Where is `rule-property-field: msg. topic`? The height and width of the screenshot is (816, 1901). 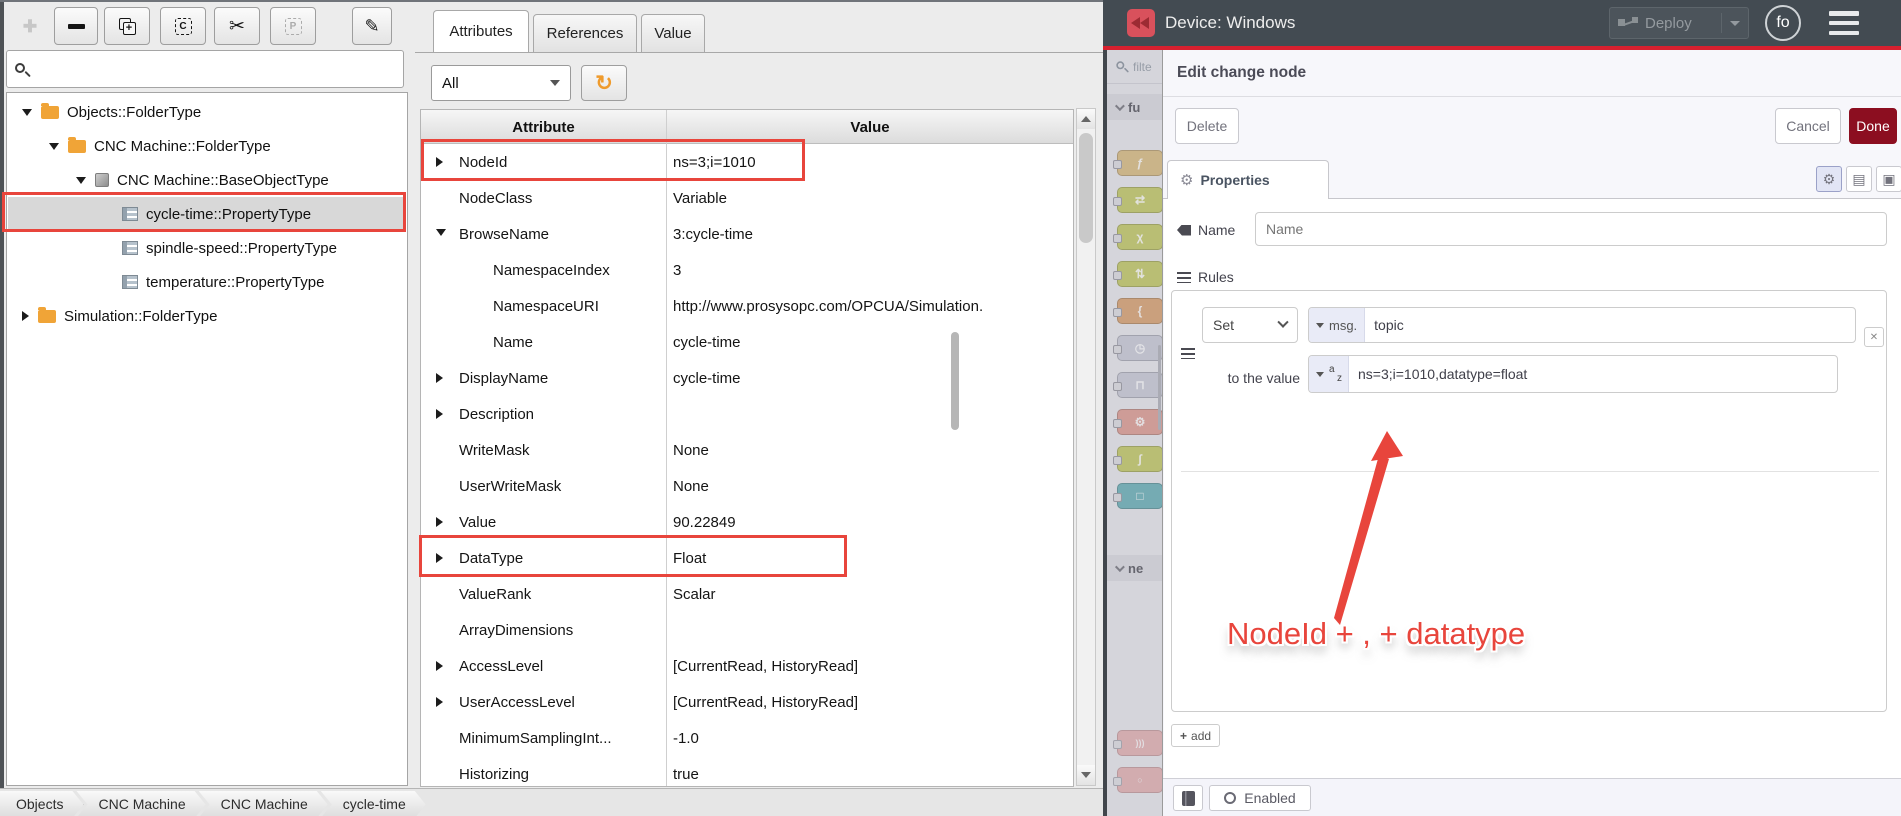 rule-property-field: msg. topic is located at coordinates (1582, 325).